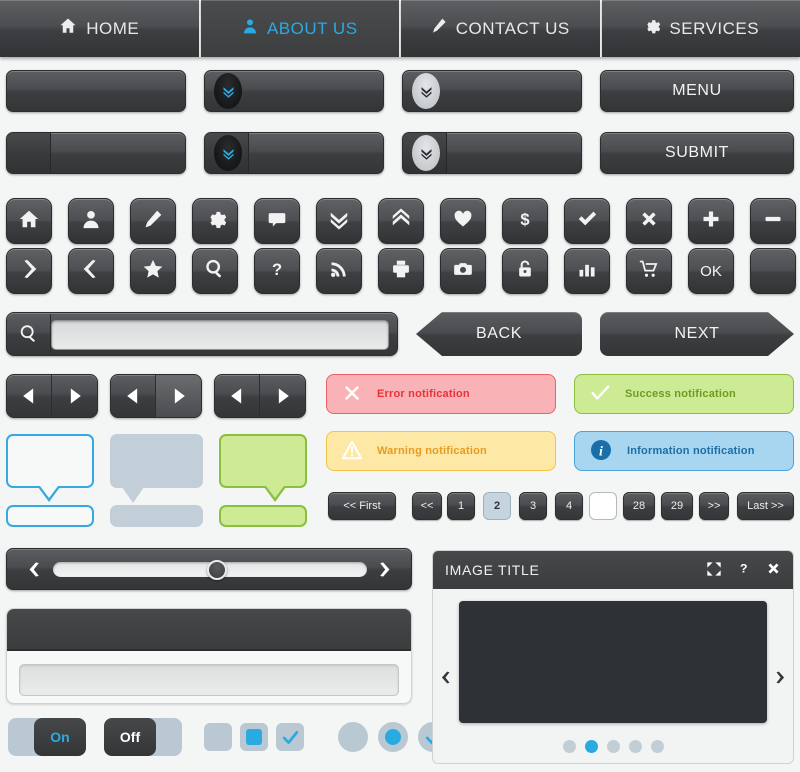 This screenshot has width=800, height=772. Describe the element at coordinates (677, 506) in the screenshot. I see `pagination-page-29: 29` at that location.